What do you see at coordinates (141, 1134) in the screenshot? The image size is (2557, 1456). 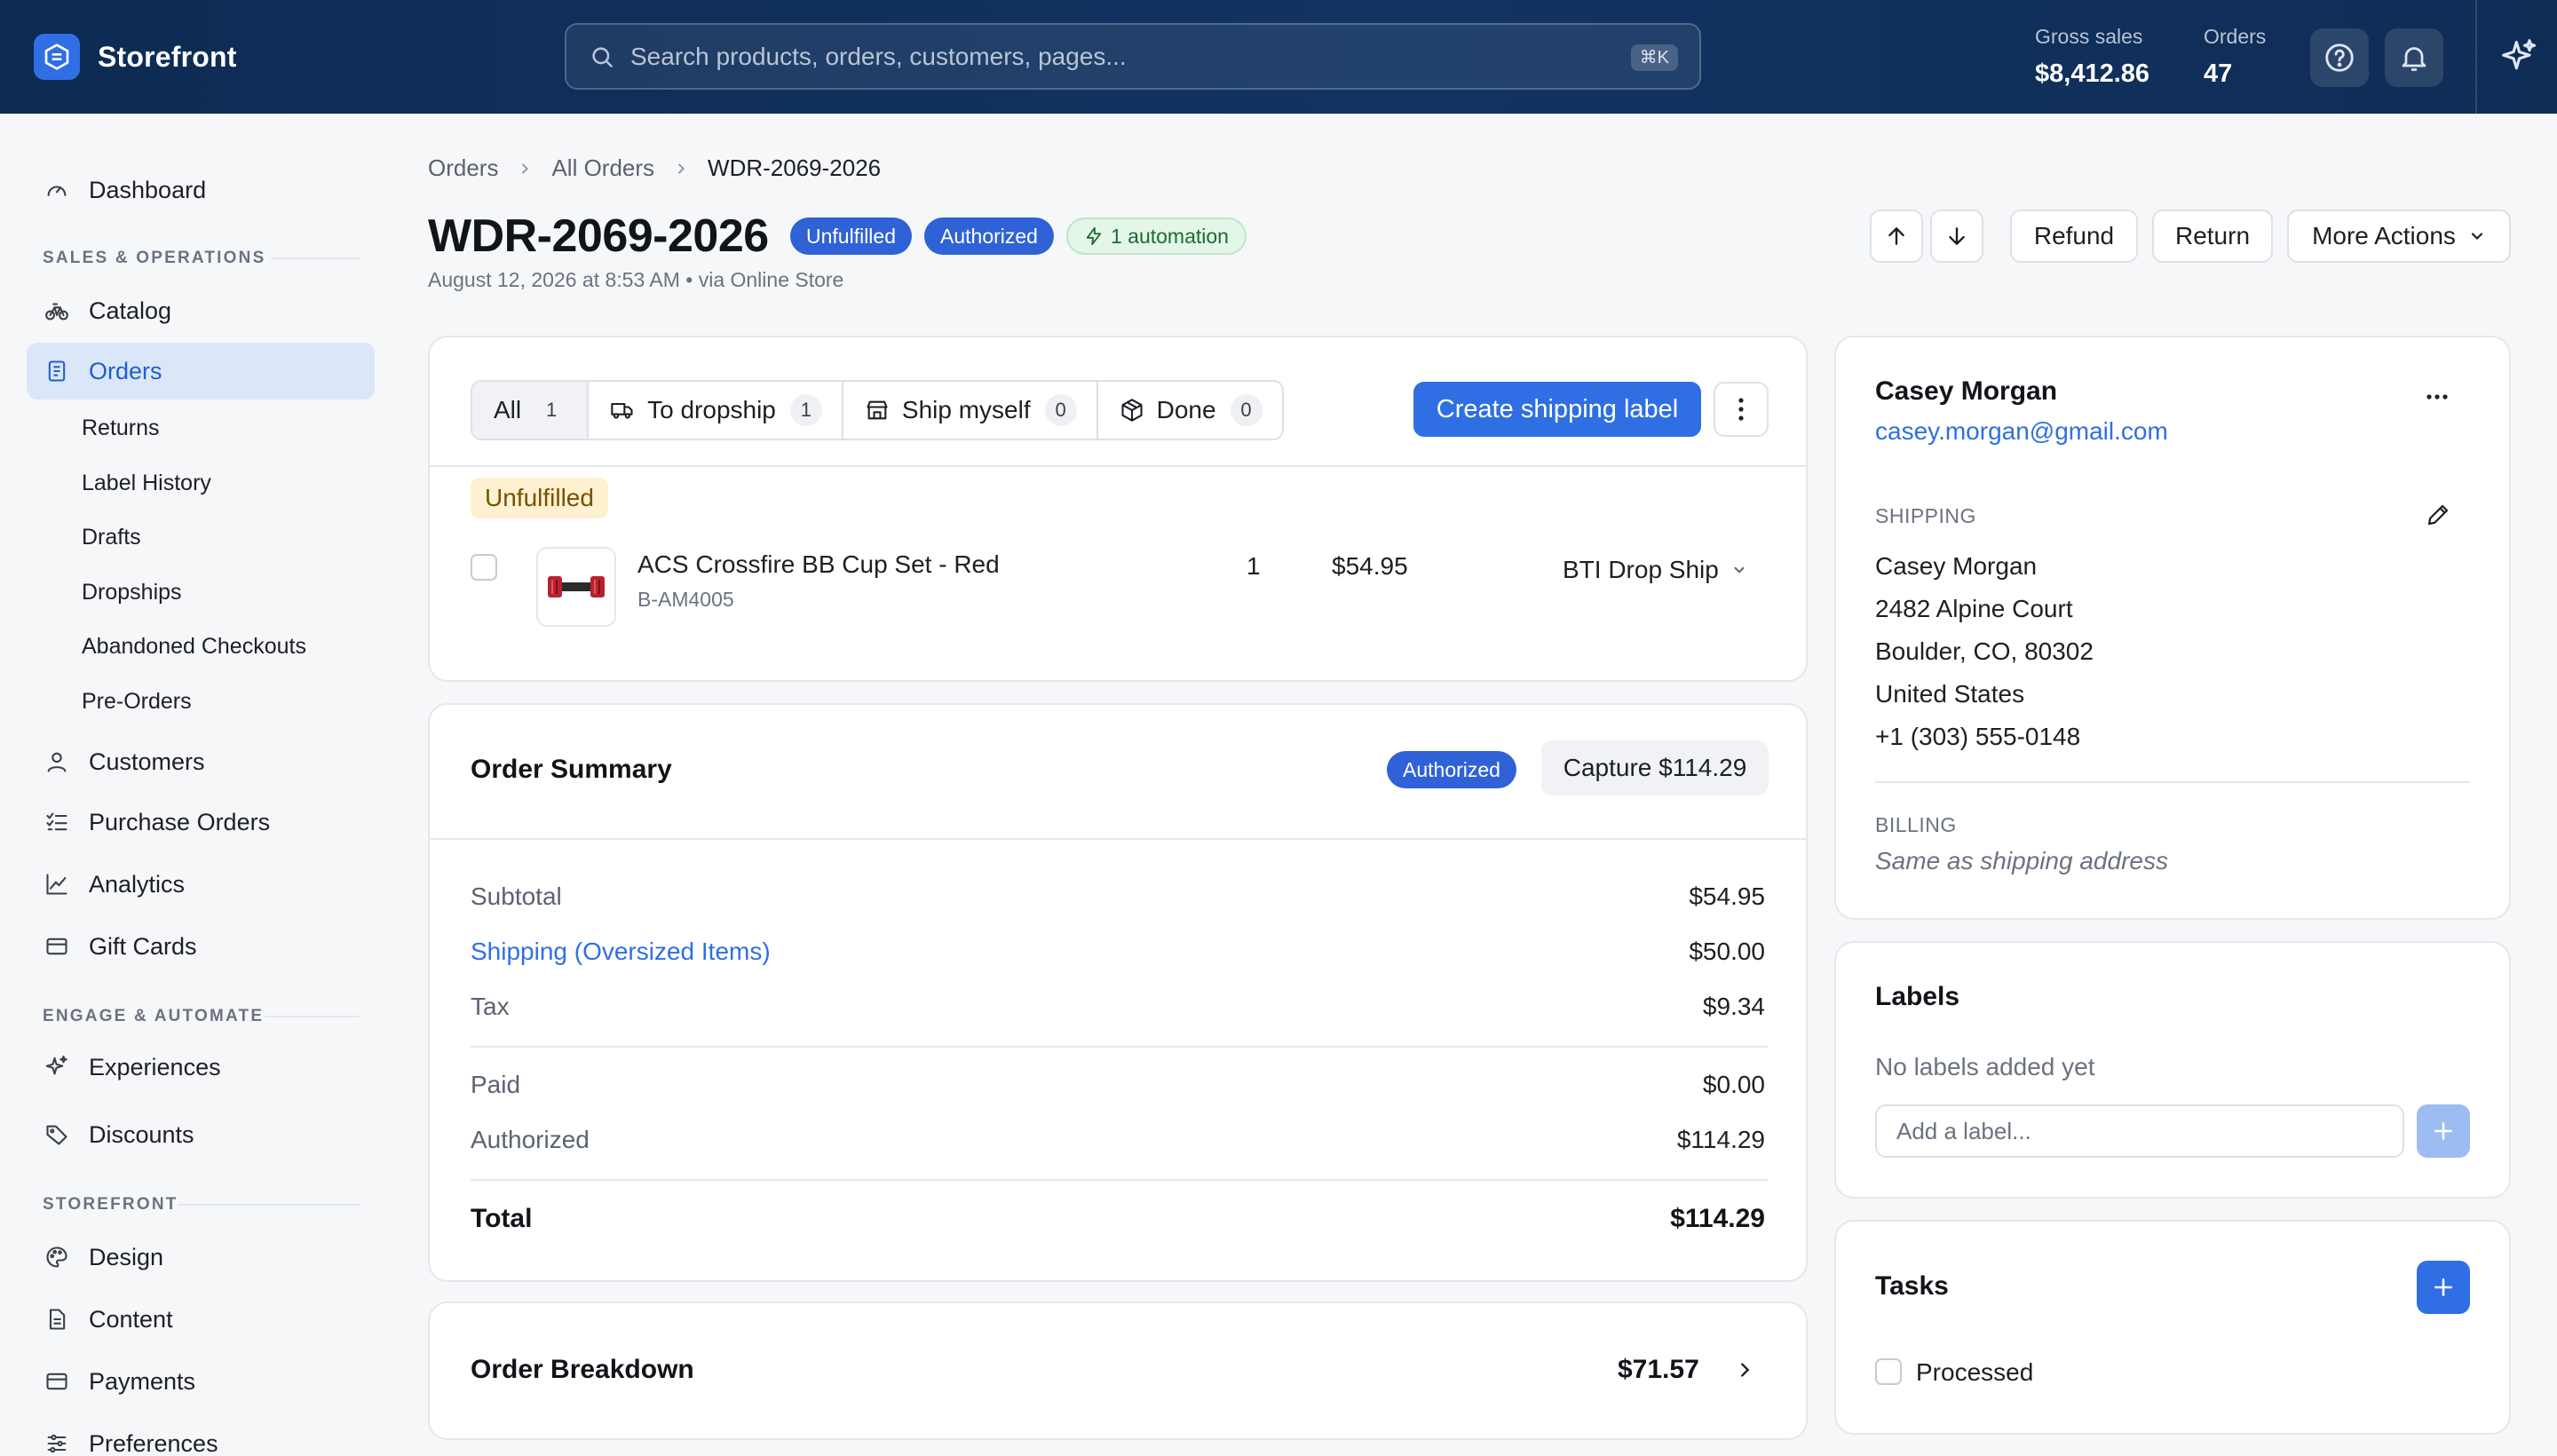 I see `sidebar-item-label: Discounts` at bounding box center [141, 1134].